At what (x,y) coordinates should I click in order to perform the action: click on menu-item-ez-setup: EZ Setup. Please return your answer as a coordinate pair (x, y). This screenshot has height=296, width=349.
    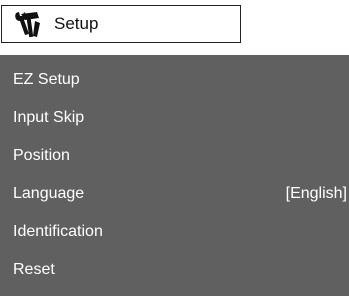
    Looking at the image, I should click on (174, 80).